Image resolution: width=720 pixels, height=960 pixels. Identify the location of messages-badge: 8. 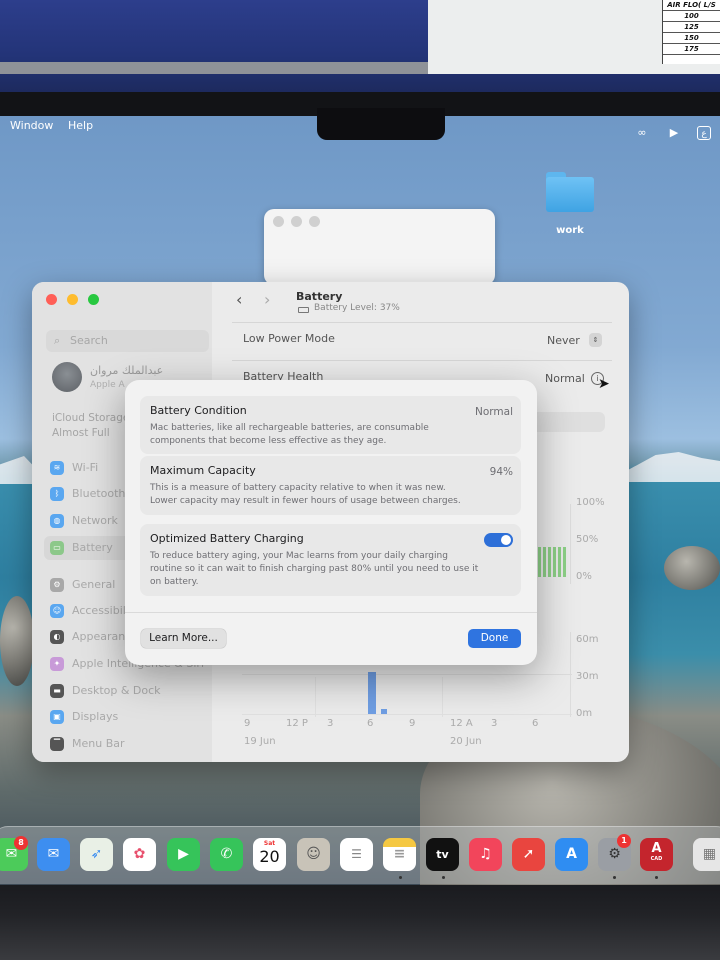
(21, 843).